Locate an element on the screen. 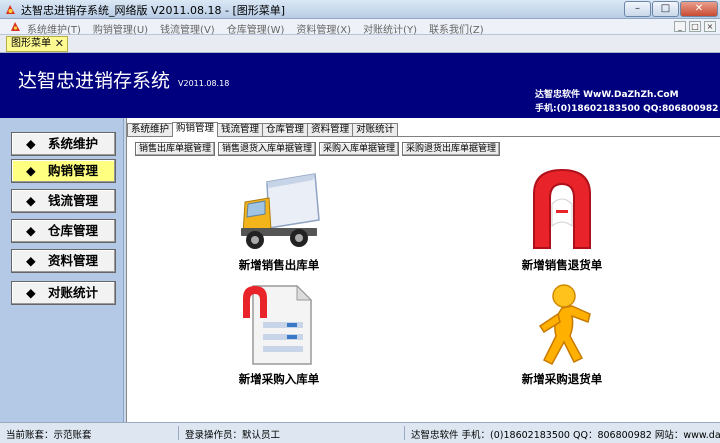 The image size is (720, 443). truck-icon is located at coordinates (280, 211).